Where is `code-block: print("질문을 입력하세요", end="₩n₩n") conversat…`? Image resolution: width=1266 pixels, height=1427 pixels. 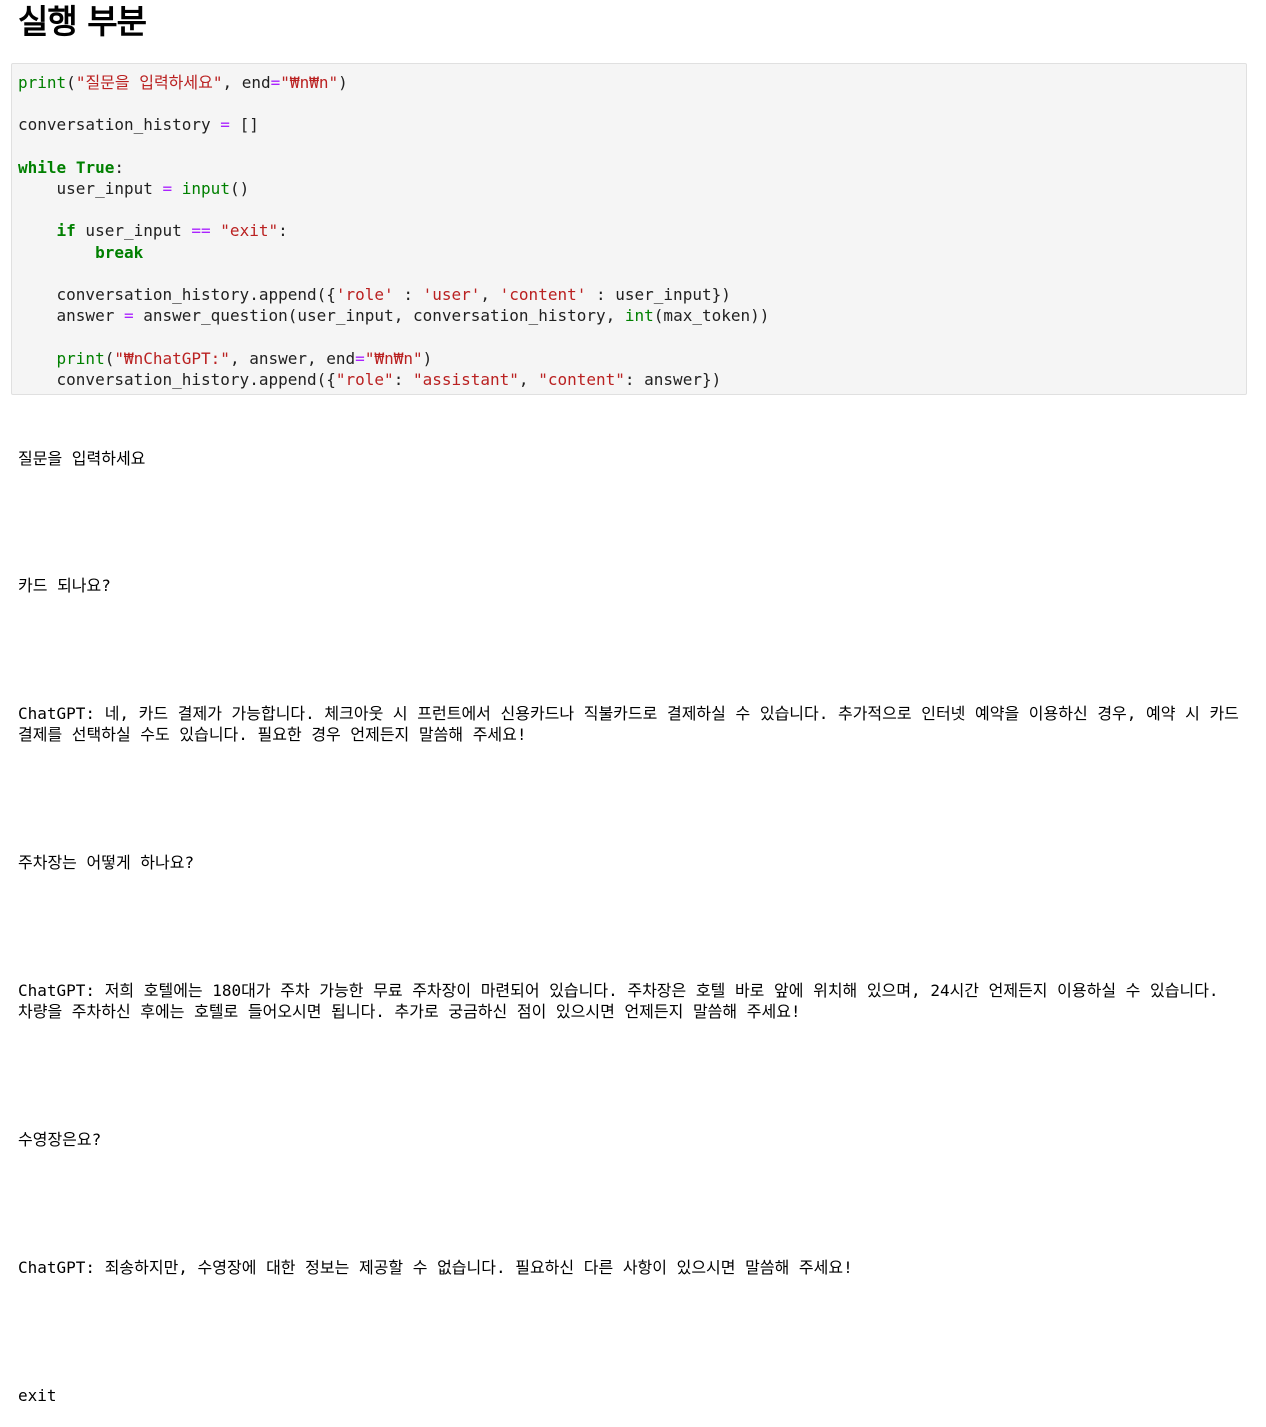
code-block: print("질문을 입력하세요", end="₩n₩n") conversat… is located at coordinates (393, 231).